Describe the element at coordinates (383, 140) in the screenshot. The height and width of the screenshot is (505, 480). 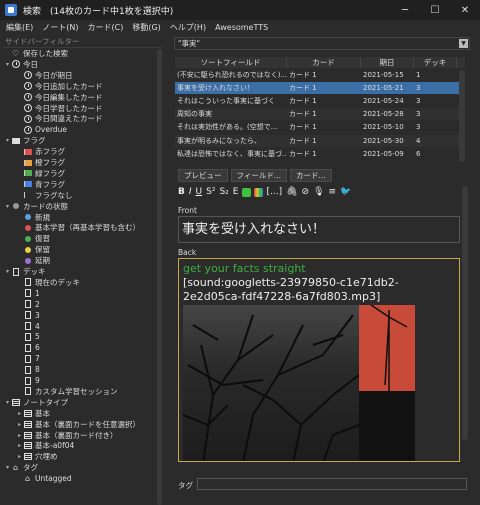
I see `table-cell: 2021-05-30` at that location.